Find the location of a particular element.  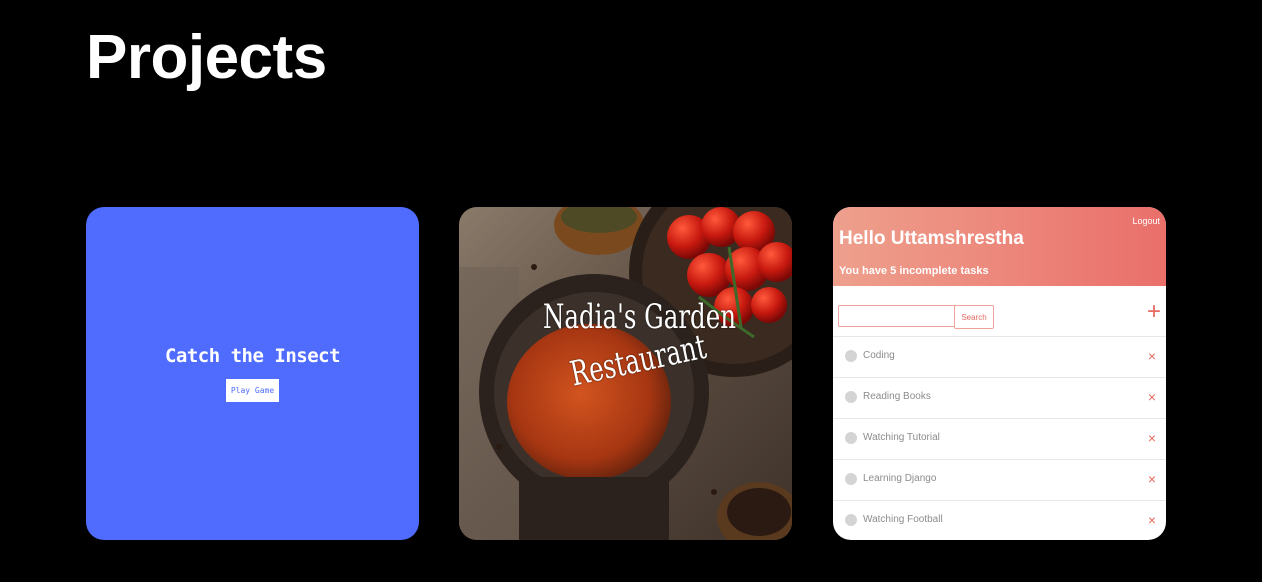

play-game-button: Play Game is located at coordinates (252, 390).